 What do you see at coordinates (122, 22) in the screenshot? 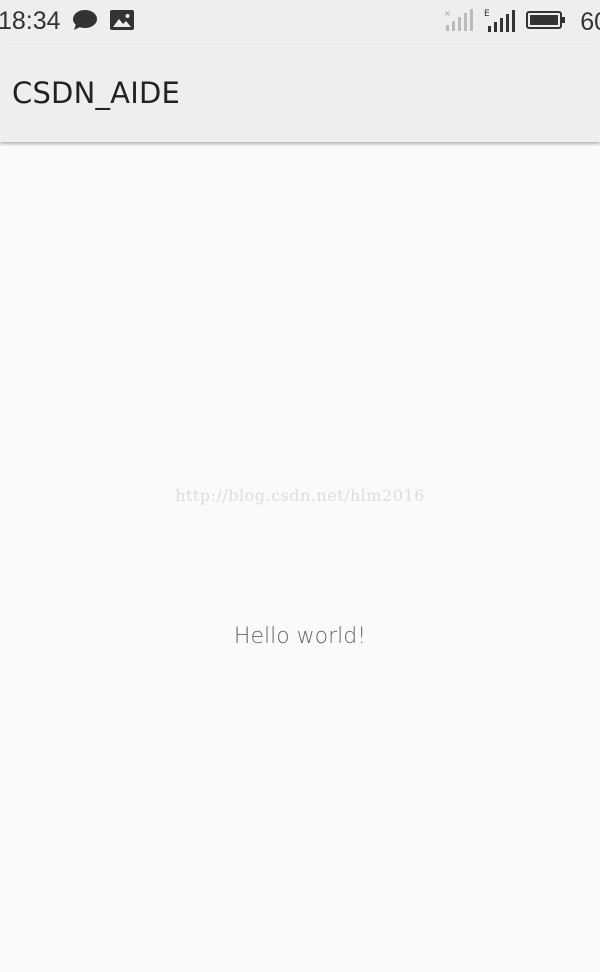
I see `image-icon` at bounding box center [122, 22].